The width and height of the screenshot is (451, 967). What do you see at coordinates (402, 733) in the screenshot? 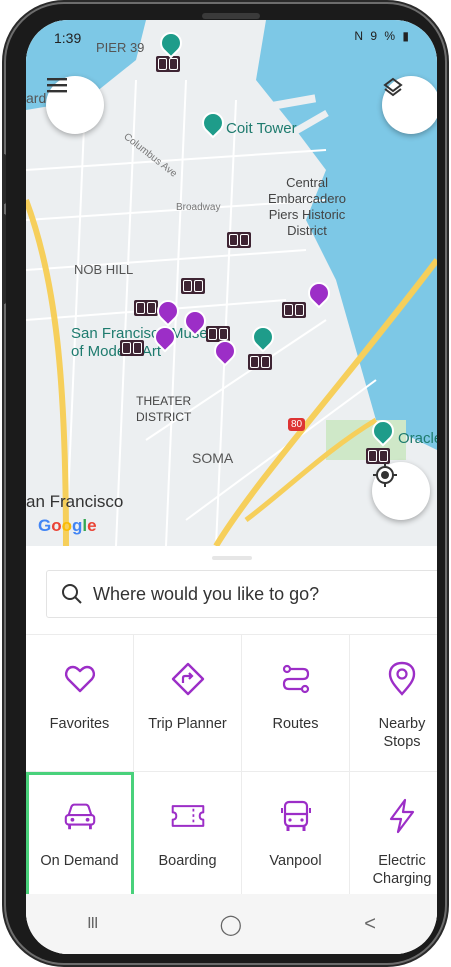
I see `nearby-stops-label: Nearby Stops` at bounding box center [402, 733].